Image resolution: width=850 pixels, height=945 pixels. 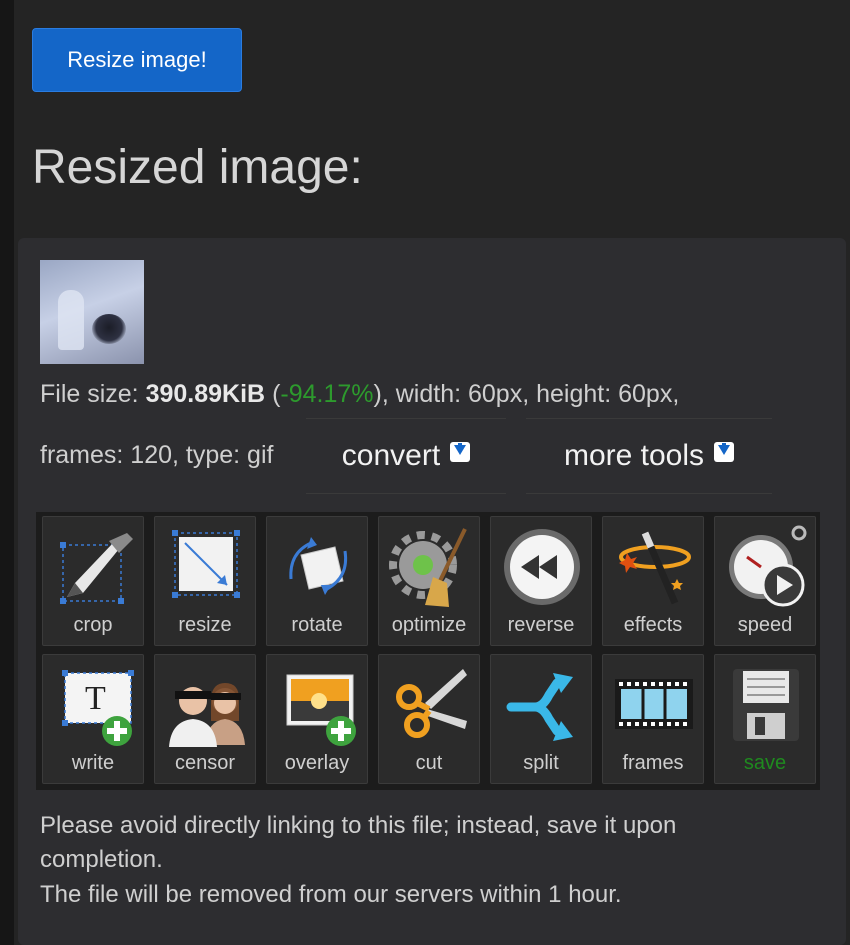 What do you see at coordinates (93, 763) in the screenshot?
I see `tool-label: write` at bounding box center [93, 763].